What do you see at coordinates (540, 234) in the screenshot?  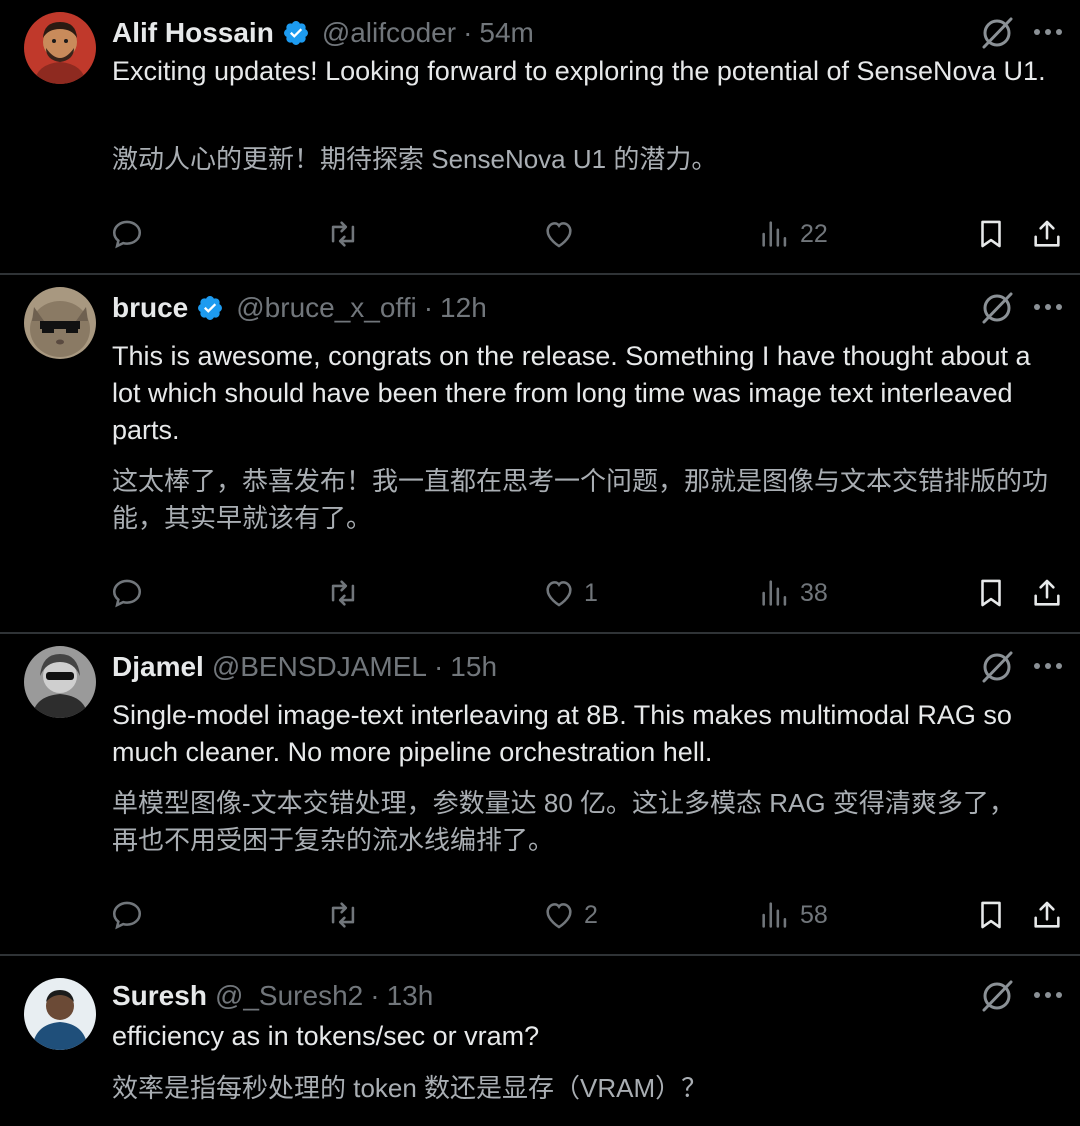 I see `action-bar: 22` at bounding box center [540, 234].